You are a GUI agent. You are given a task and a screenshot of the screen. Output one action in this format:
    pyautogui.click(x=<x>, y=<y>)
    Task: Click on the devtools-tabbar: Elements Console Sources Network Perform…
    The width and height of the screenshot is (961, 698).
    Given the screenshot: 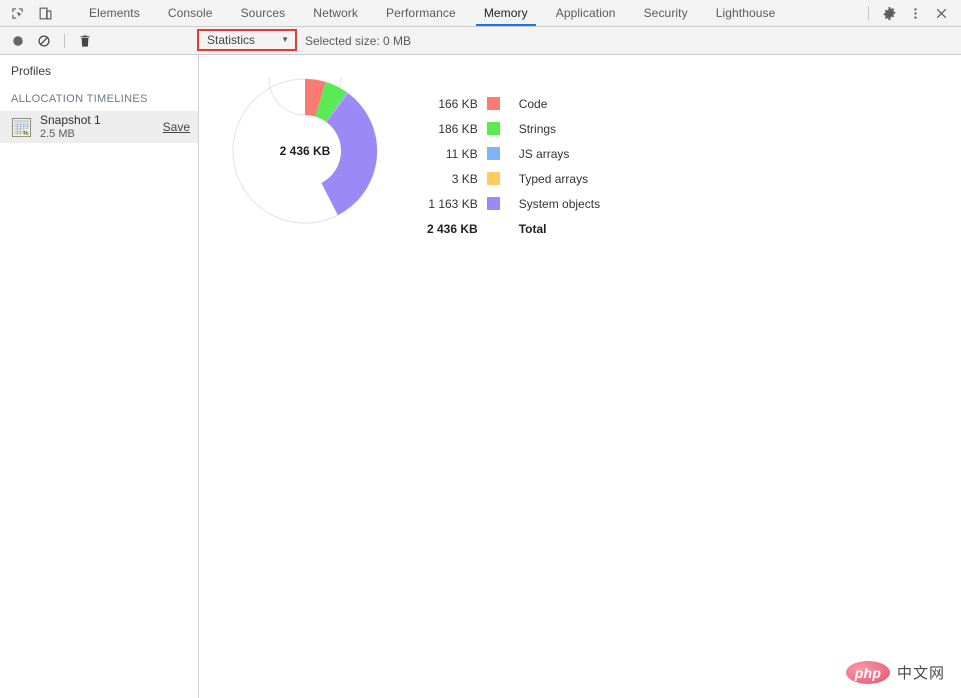 What is the action you would take?
    pyautogui.click(x=480, y=13)
    